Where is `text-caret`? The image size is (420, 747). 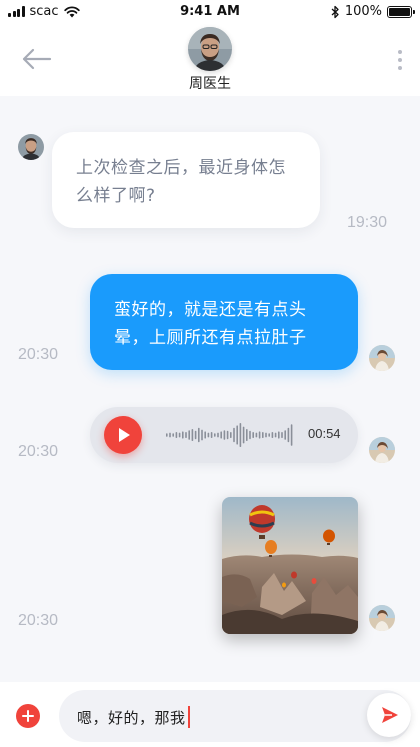
text-caret is located at coordinates (188, 717).